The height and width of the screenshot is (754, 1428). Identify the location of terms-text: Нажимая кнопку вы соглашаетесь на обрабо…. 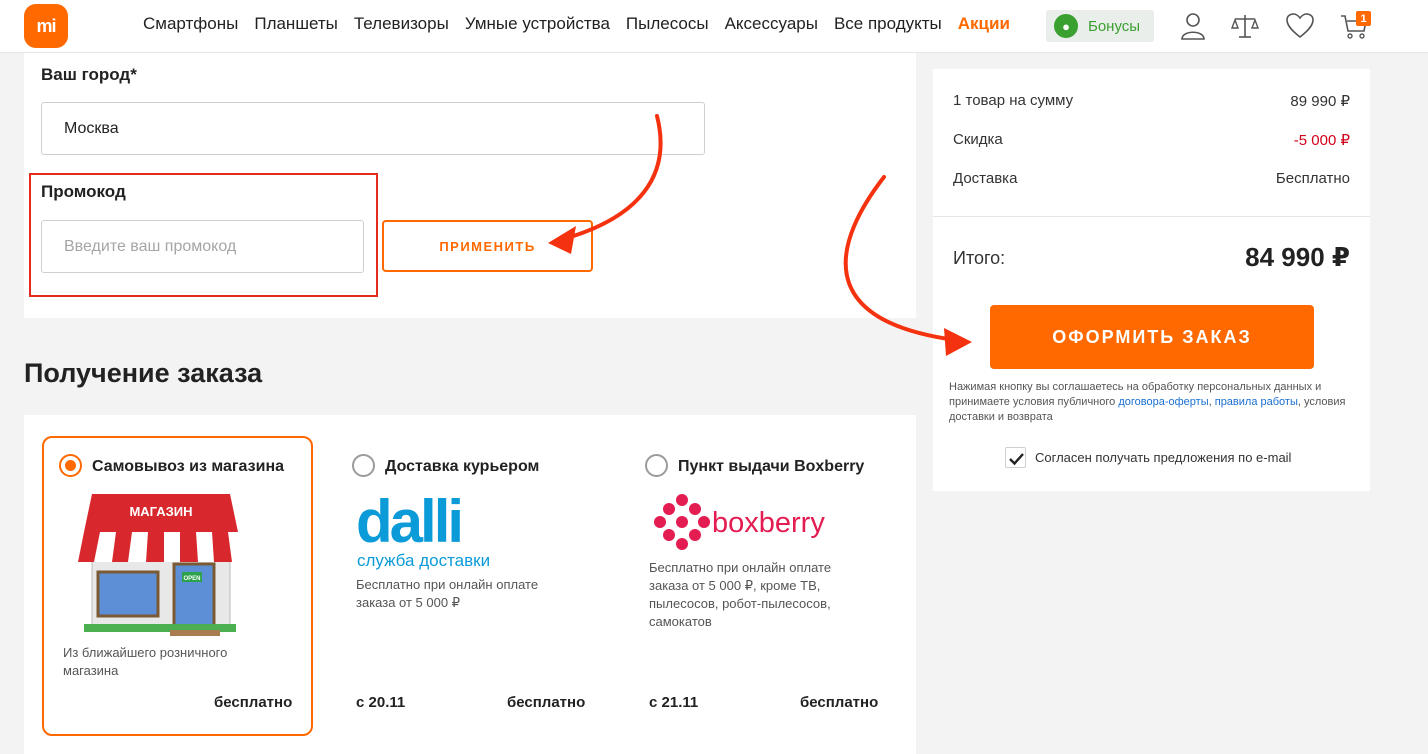
(1151, 402).